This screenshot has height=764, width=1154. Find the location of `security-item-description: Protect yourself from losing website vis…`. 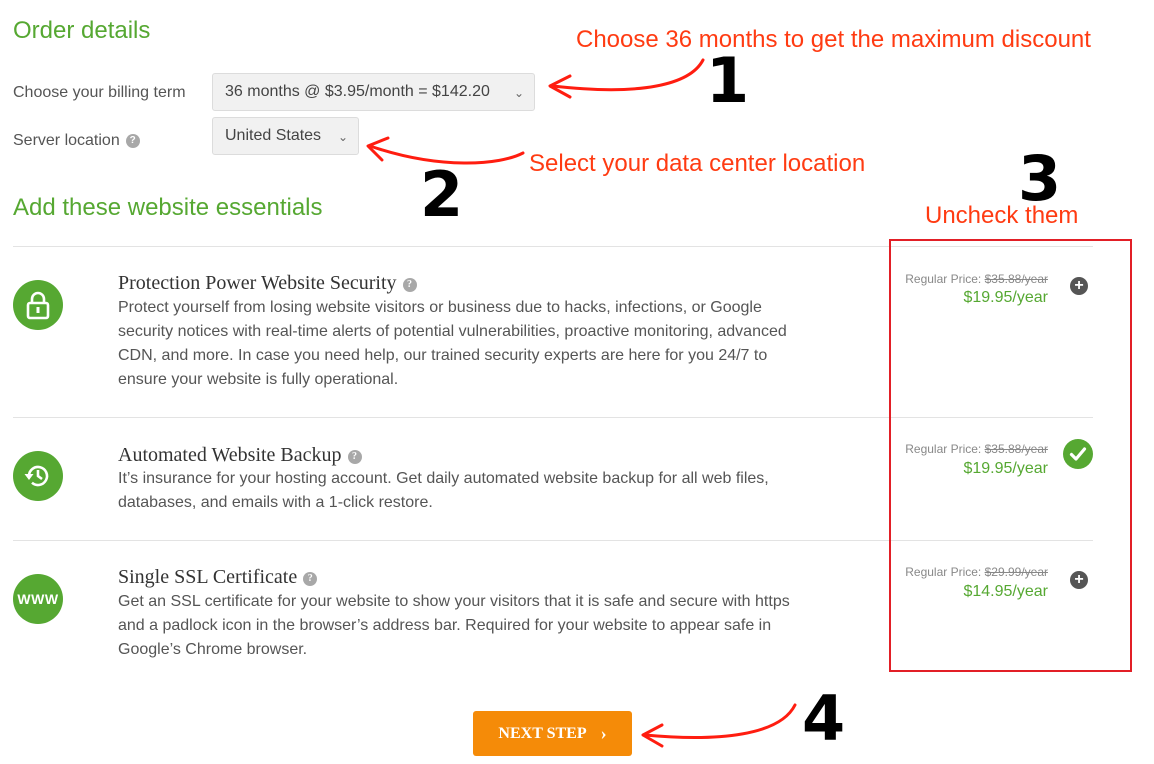

security-item-description: Protect yourself from losing website vis… is located at coordinates (452, 343).